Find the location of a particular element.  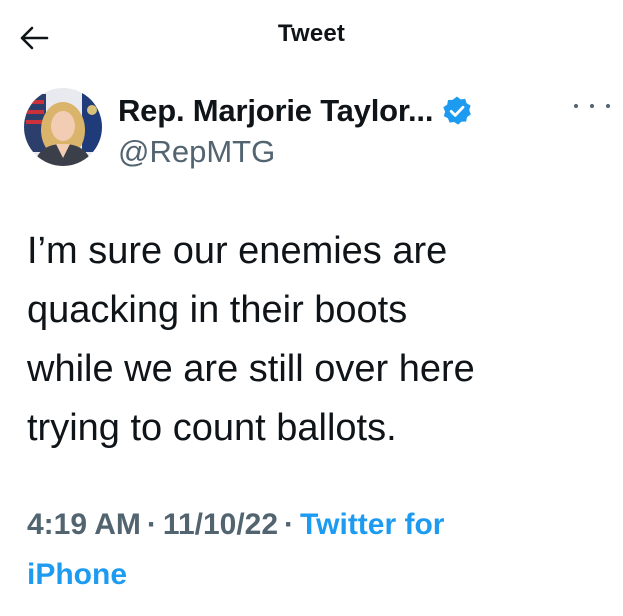

tweet-text-line: quacking in their boots is located at coordinates (217, 310).